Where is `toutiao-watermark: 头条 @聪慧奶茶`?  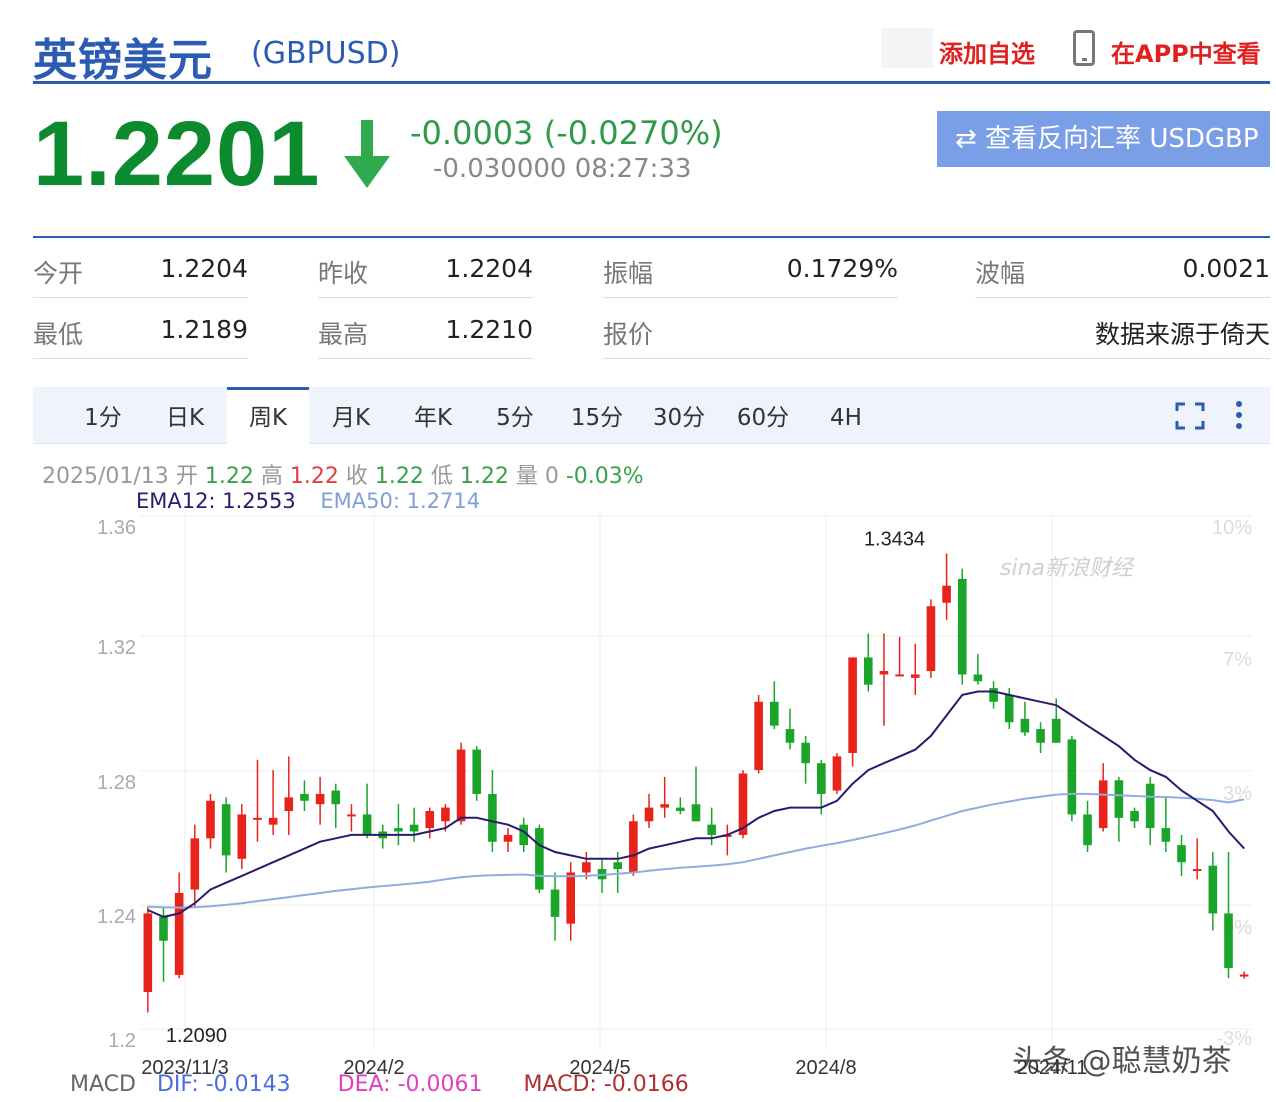 toutiao-watermark: 头条 @聪慧奶茶 is located at coordinates (1122, 1061).